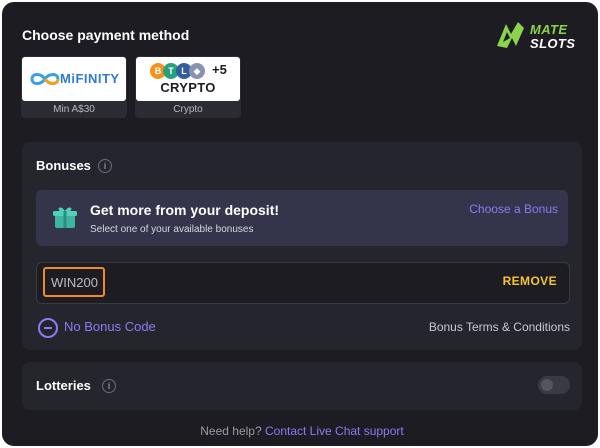  Describe the element at coordinates (65, 217) in the screenshot. I see `gift-icon` at that location.